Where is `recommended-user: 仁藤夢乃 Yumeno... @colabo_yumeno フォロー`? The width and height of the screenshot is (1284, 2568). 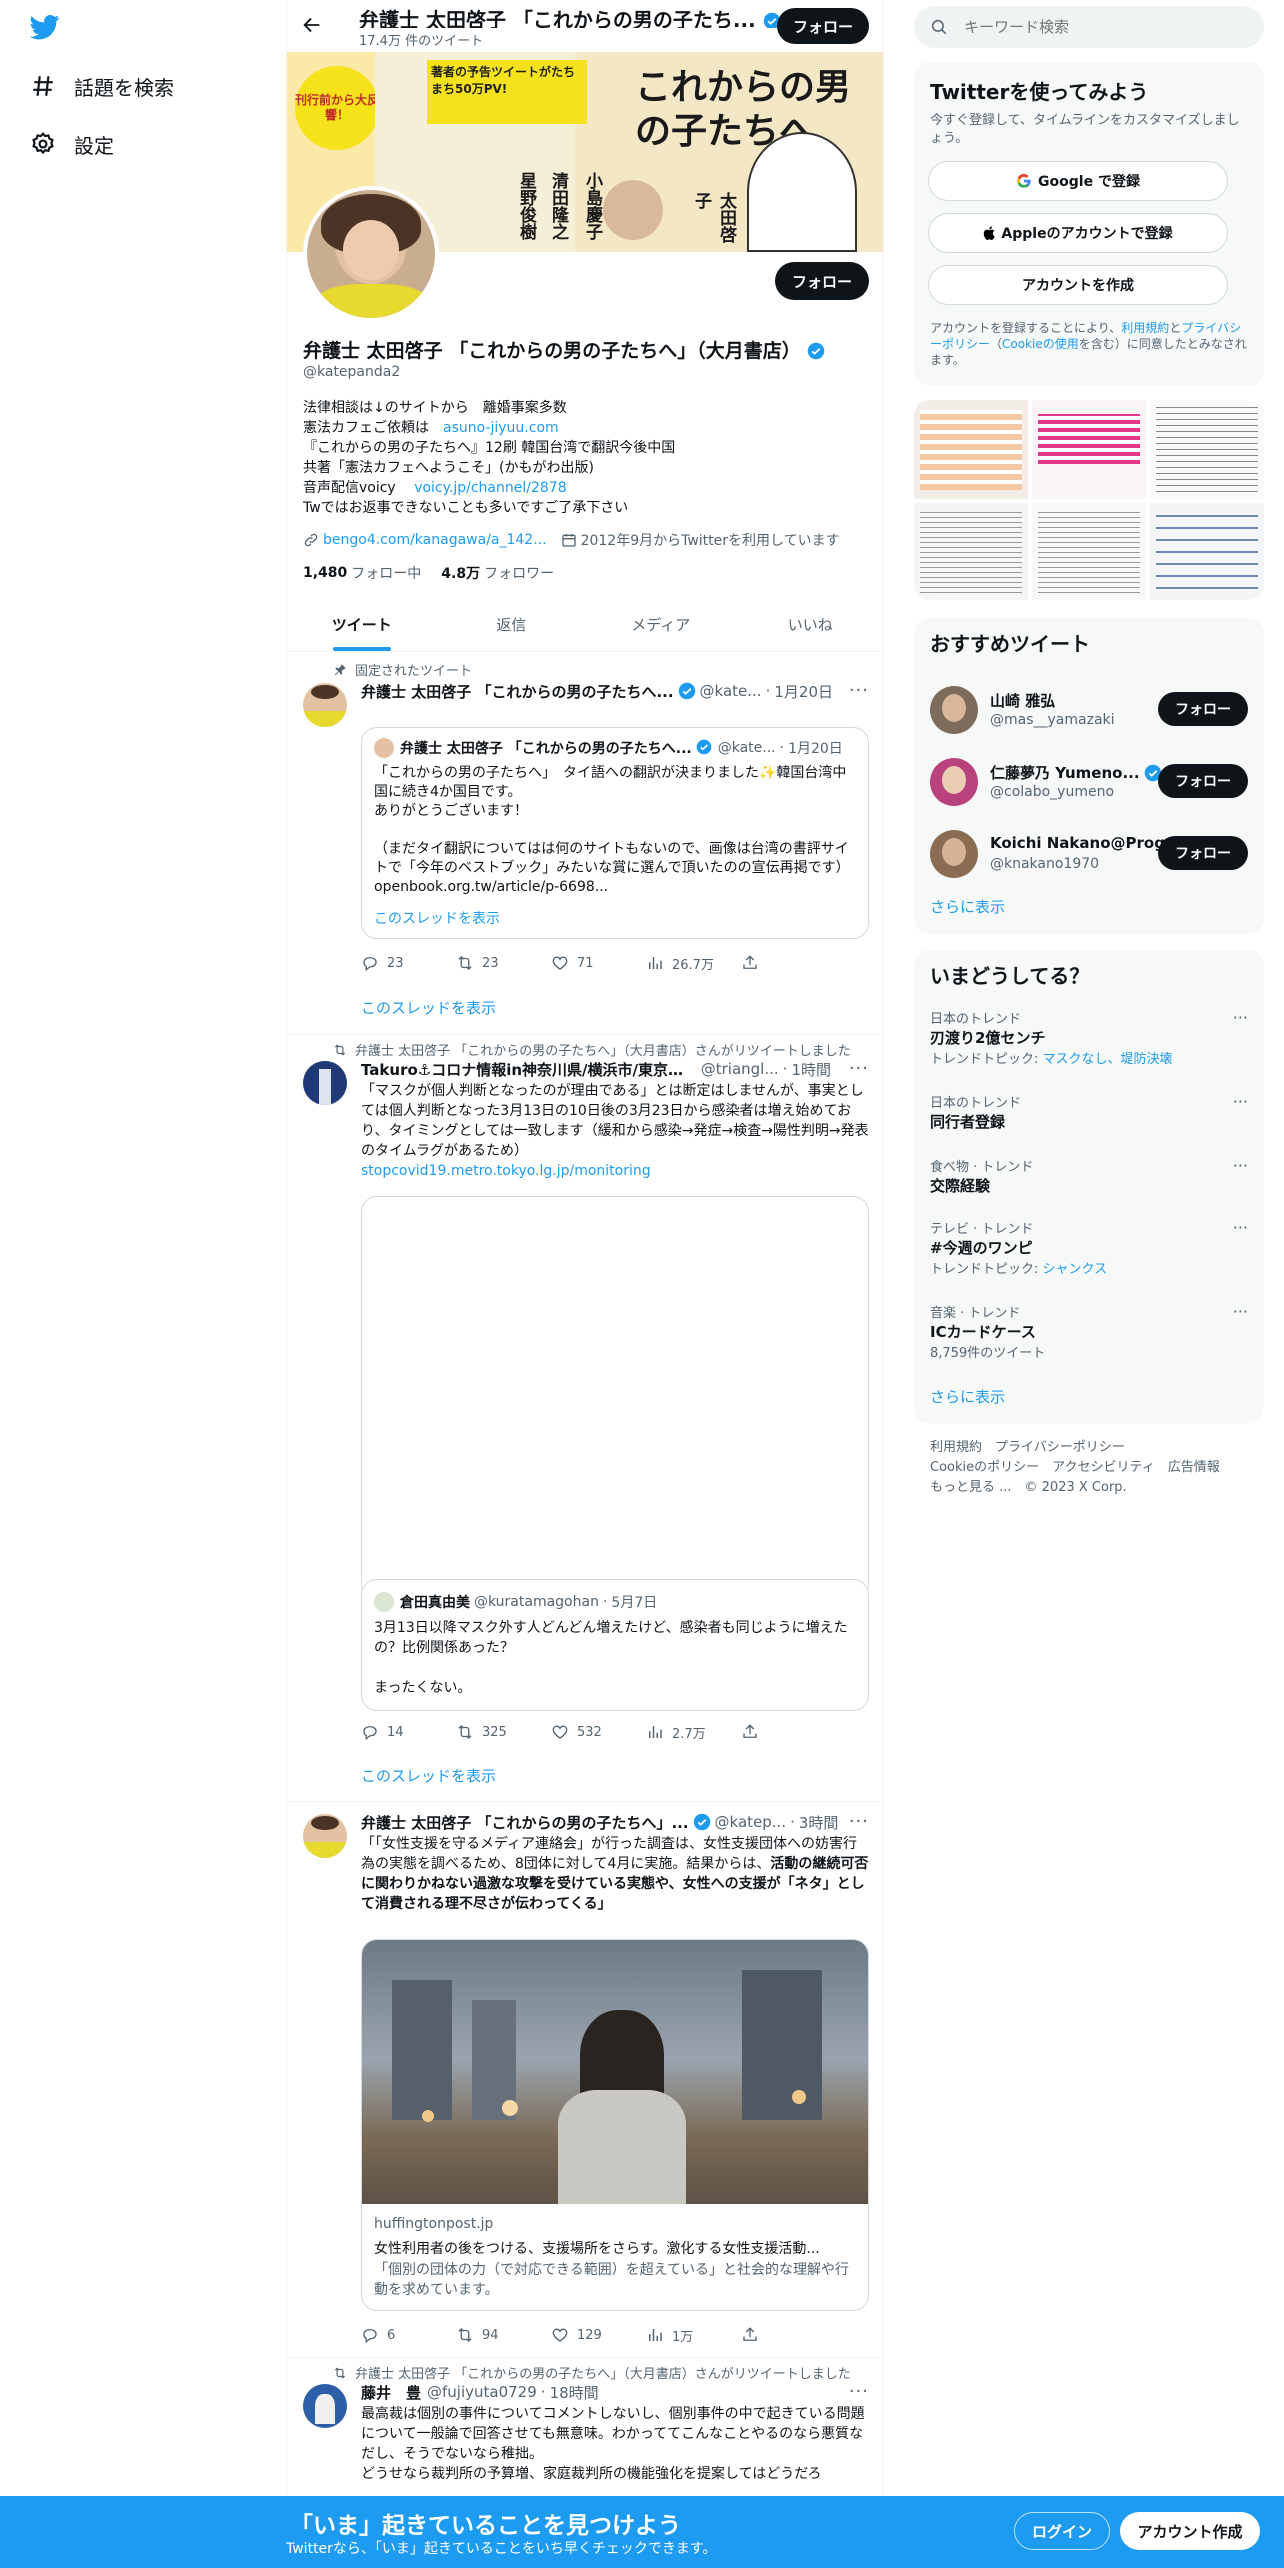 recommended-user: 仁藤夢乃 Yumeno... @colabo_yumeno フォロー is located at coordinates (1089, 782).